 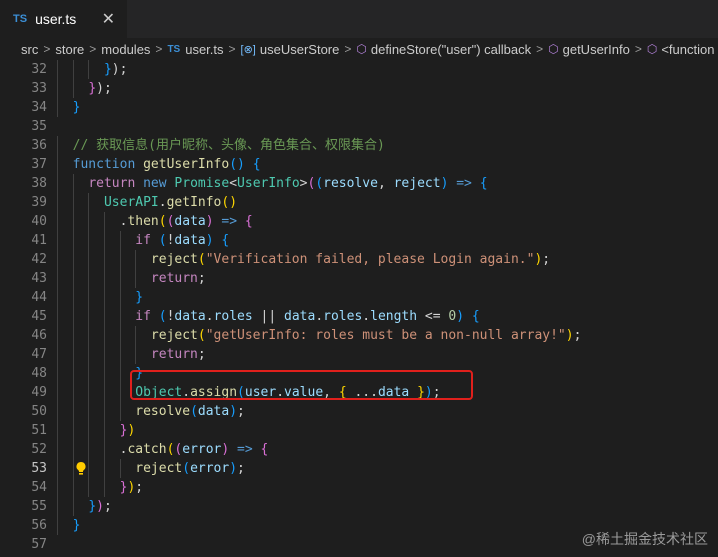 I want to click on tab-user-ts: TS user.ts ✕, so click(x=63, y=19).